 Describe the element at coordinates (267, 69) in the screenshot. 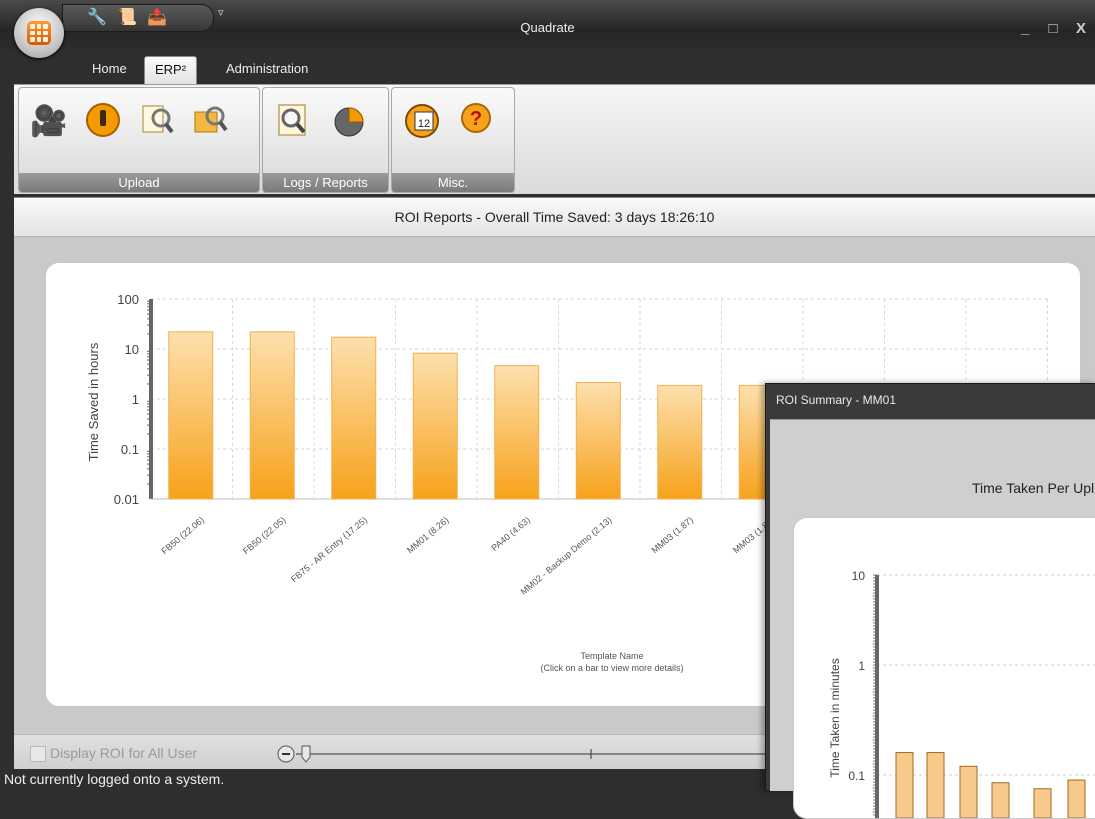

I see `tab-administration: Administration` at that location.